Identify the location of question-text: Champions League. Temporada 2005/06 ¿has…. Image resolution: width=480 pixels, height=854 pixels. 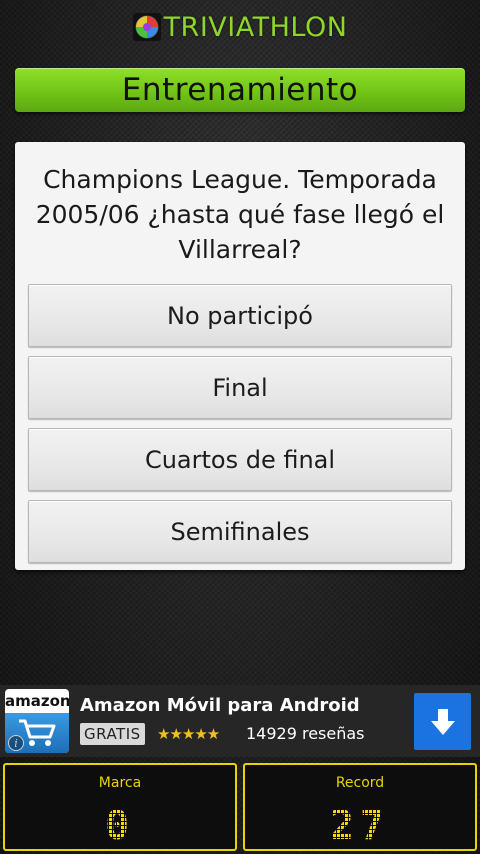
(240, 214).